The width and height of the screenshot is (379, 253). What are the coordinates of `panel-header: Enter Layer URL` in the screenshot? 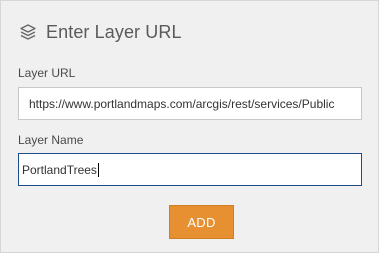 It's located at (100, 32).